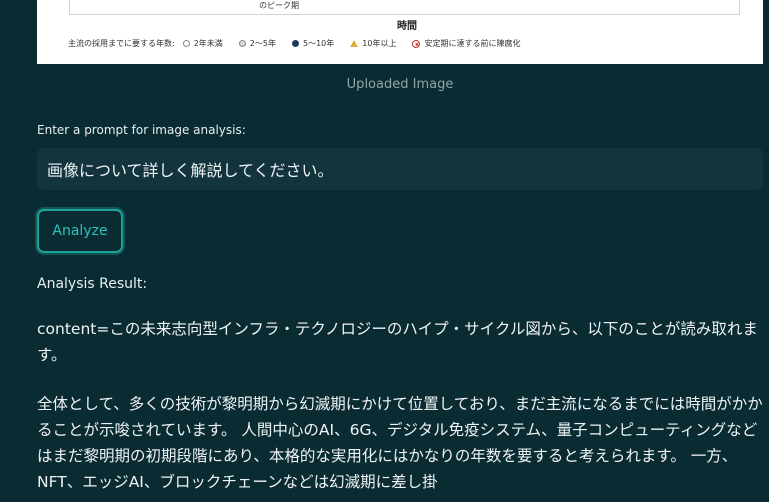  I want to click on crossed-circle-icon, so click(416, 43).